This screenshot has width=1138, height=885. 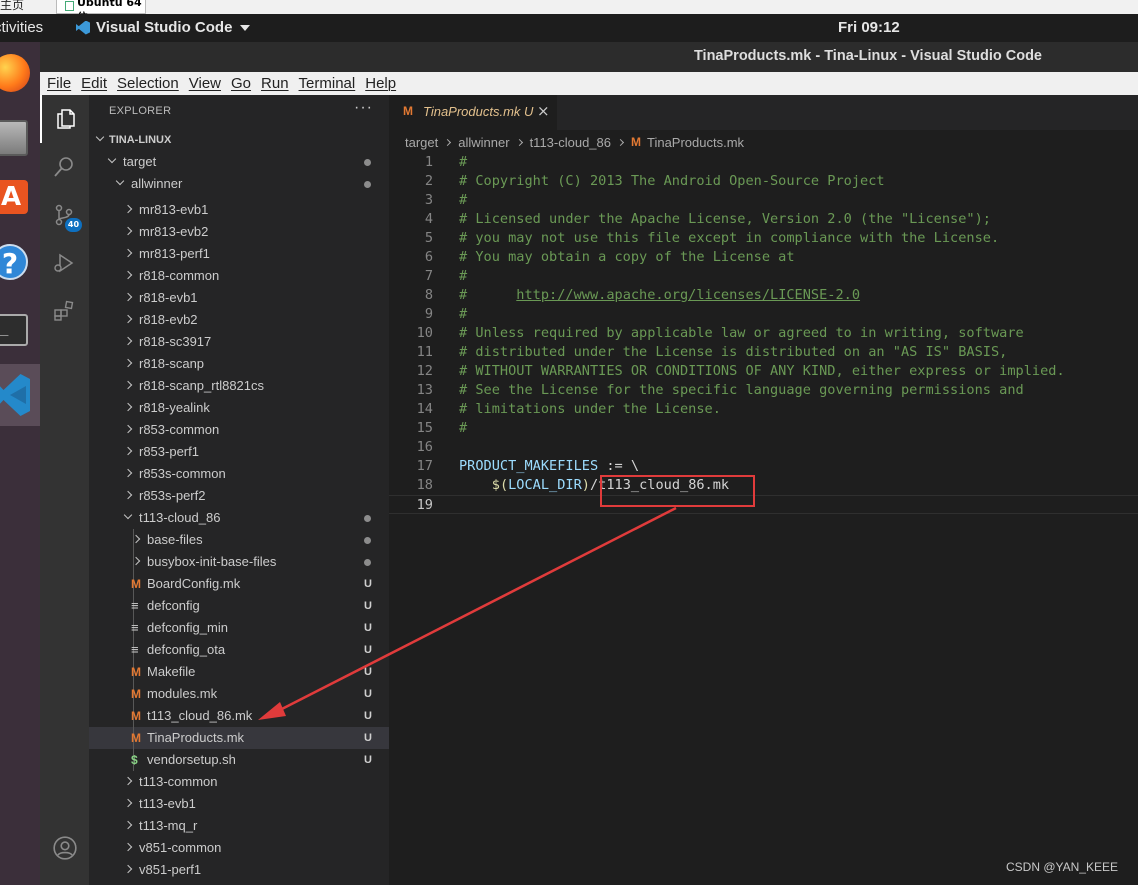 What do you see at coordinates (763, 447) in the screenshot?
I see `code-line: 16` at bounding box center [763, 447].